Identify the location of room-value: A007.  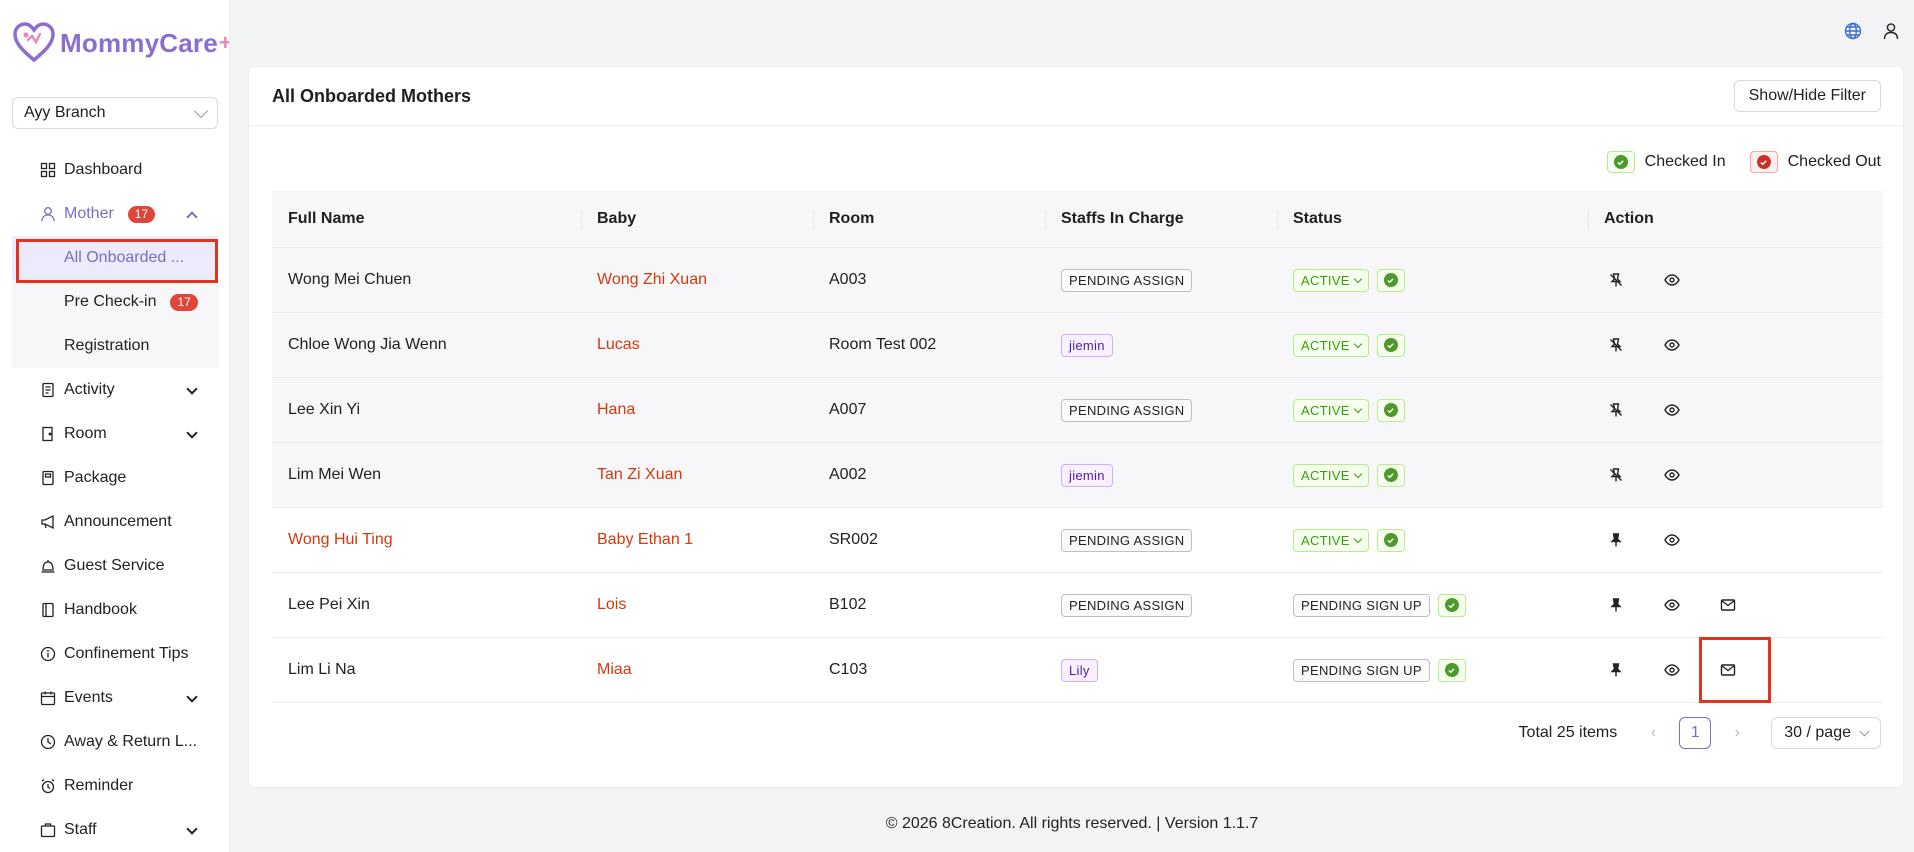
(848, 409).